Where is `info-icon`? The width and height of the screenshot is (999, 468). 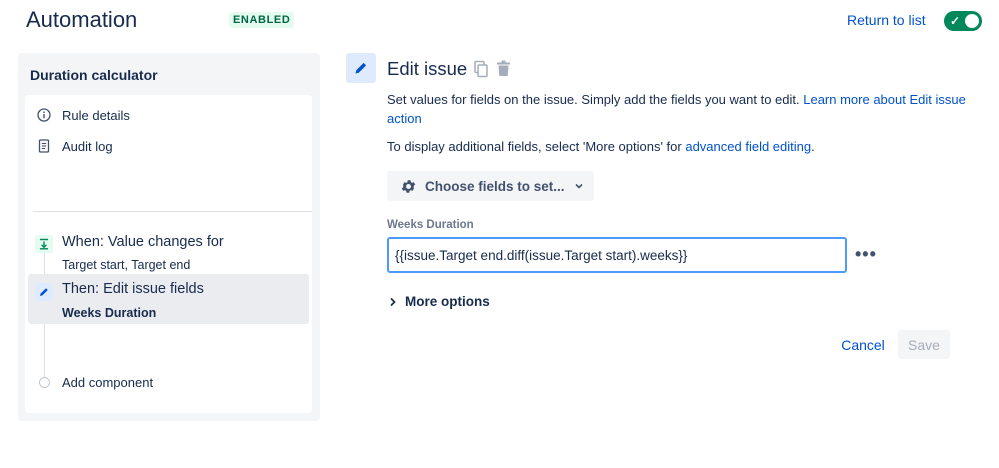 info-icon is located at coordinates (44, 115).